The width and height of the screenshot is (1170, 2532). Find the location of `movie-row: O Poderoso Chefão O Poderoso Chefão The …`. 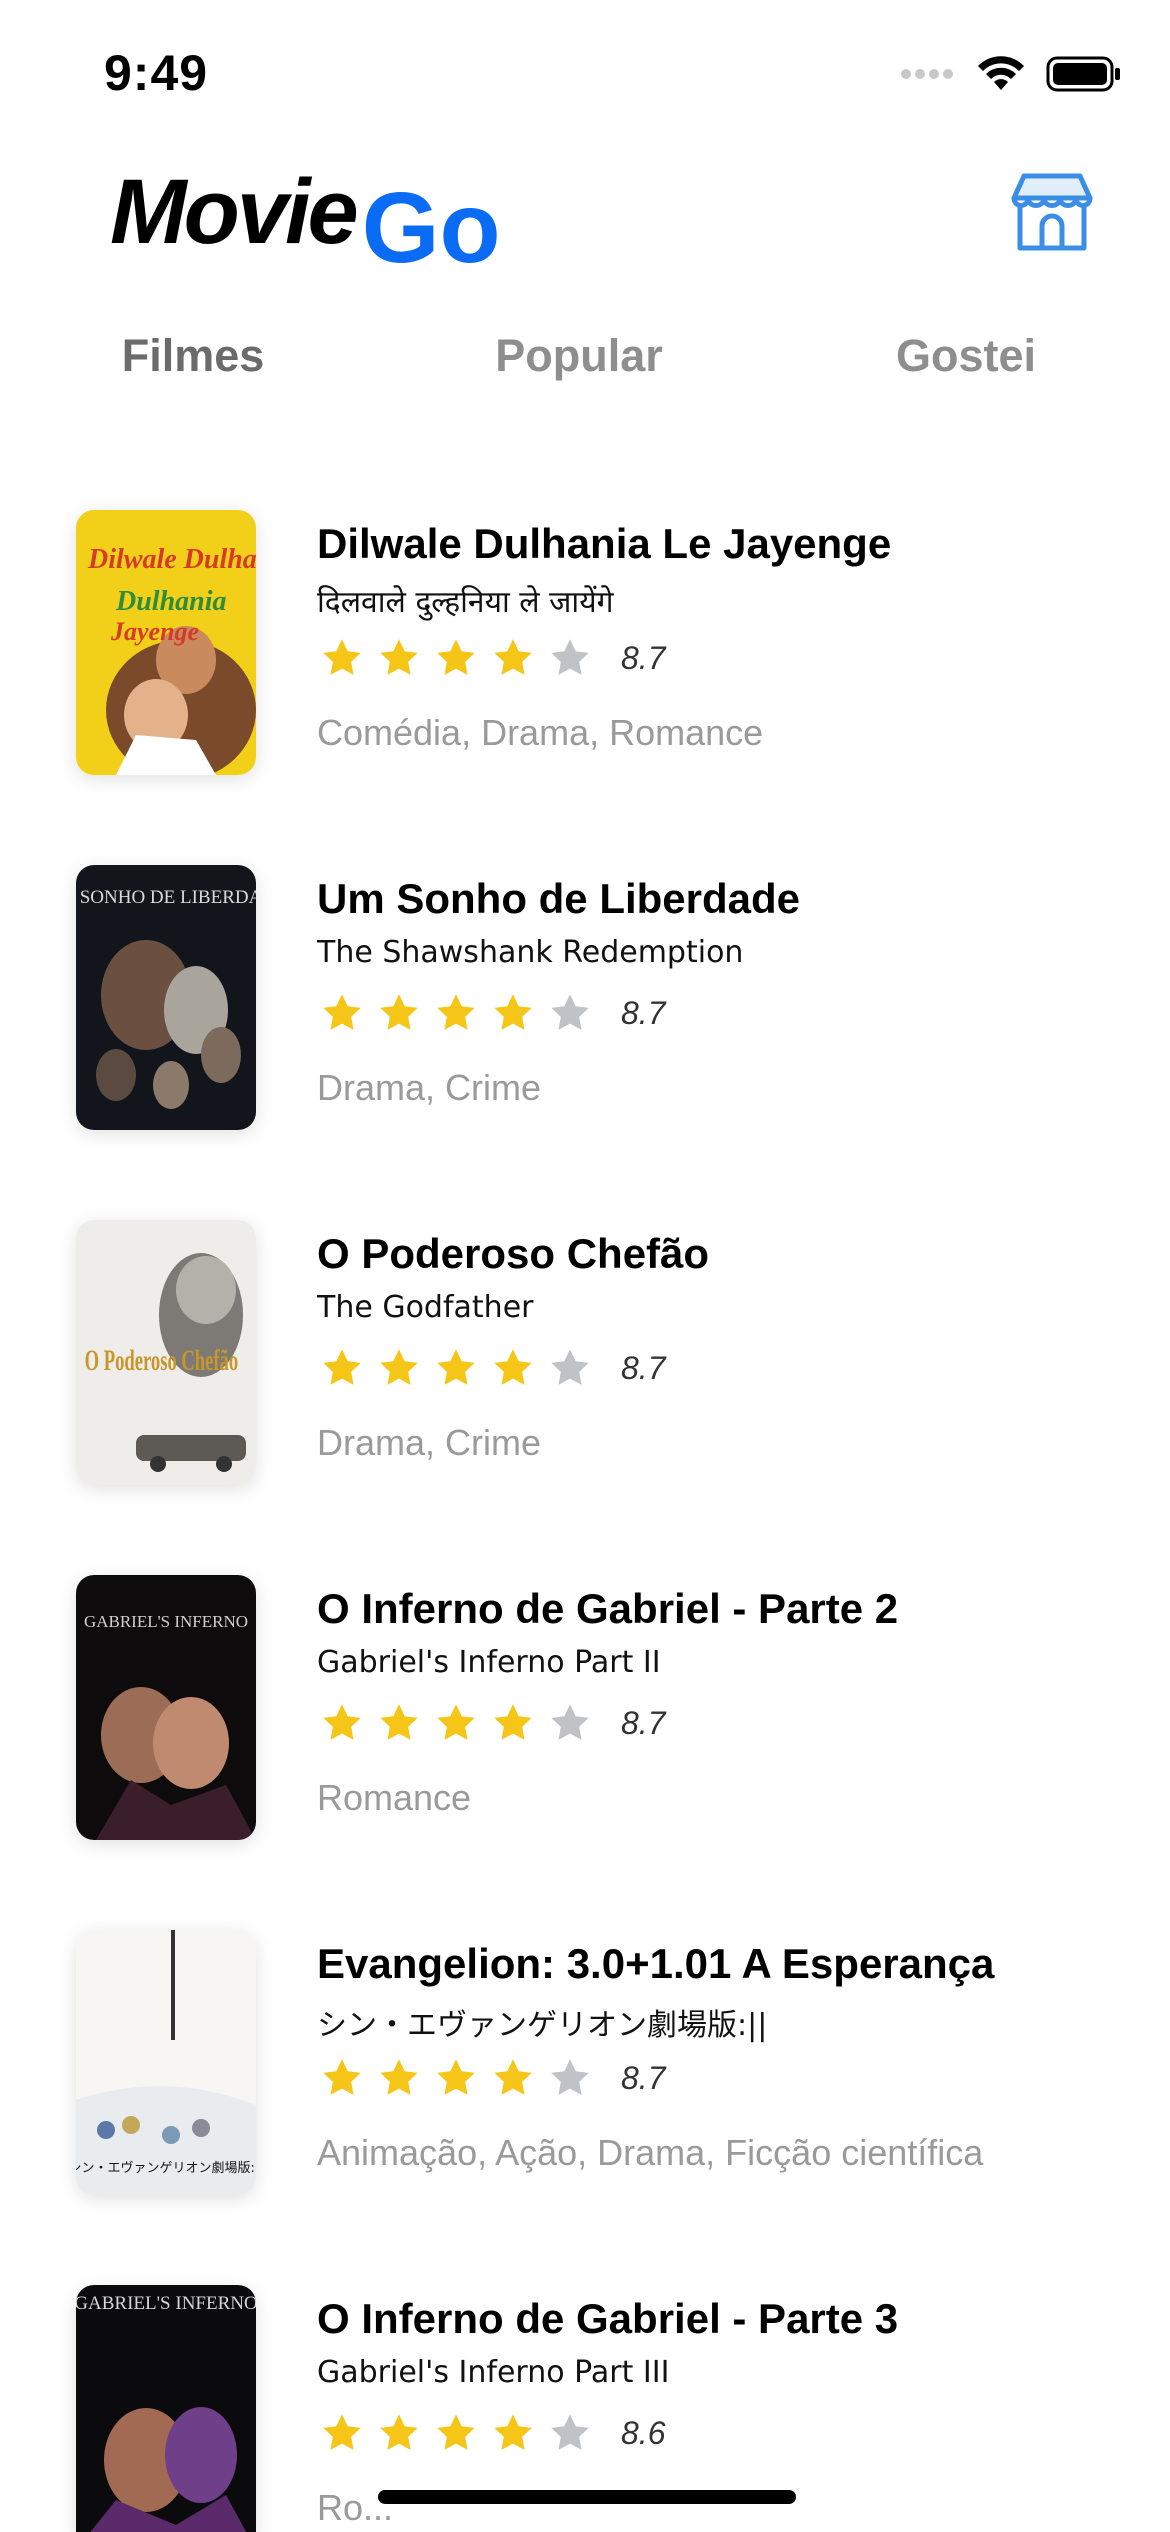

movie-row: O Poderoso Chefão O Poderoso Chefão The … is located at coordinates (585, 1377).